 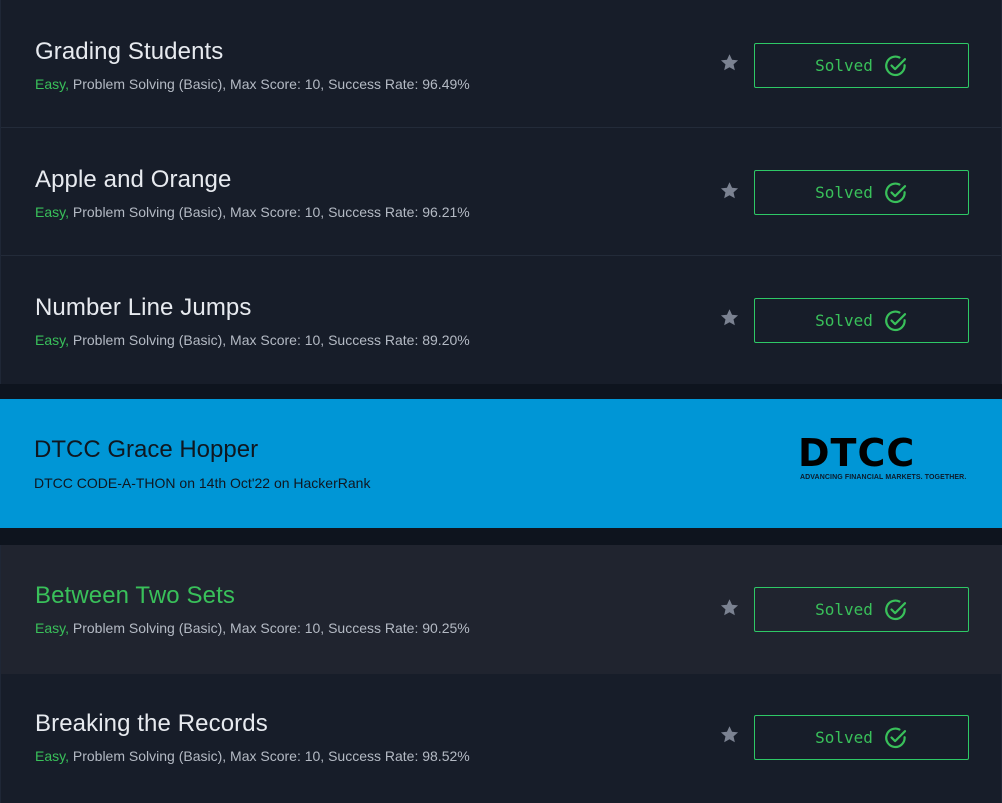 I want to click on banner-title: DTCC Grace Hopper, so click(x=146, y=450).